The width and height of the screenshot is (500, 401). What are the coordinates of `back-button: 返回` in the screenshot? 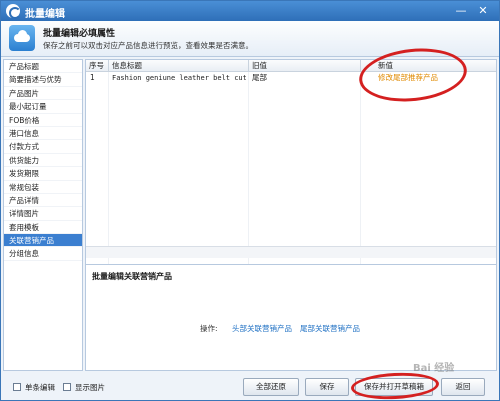 It's located at (463, 387).